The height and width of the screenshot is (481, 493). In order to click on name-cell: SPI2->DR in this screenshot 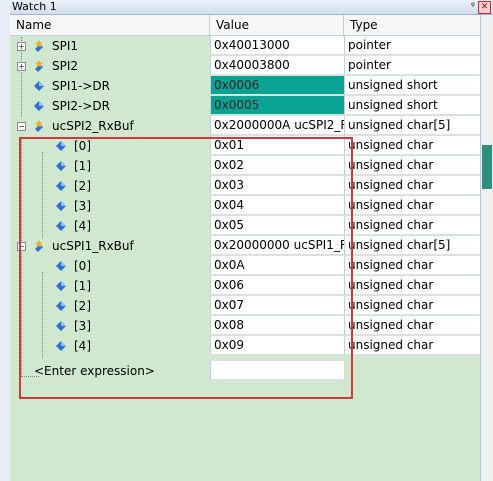, I will do `click(110, 106)`.